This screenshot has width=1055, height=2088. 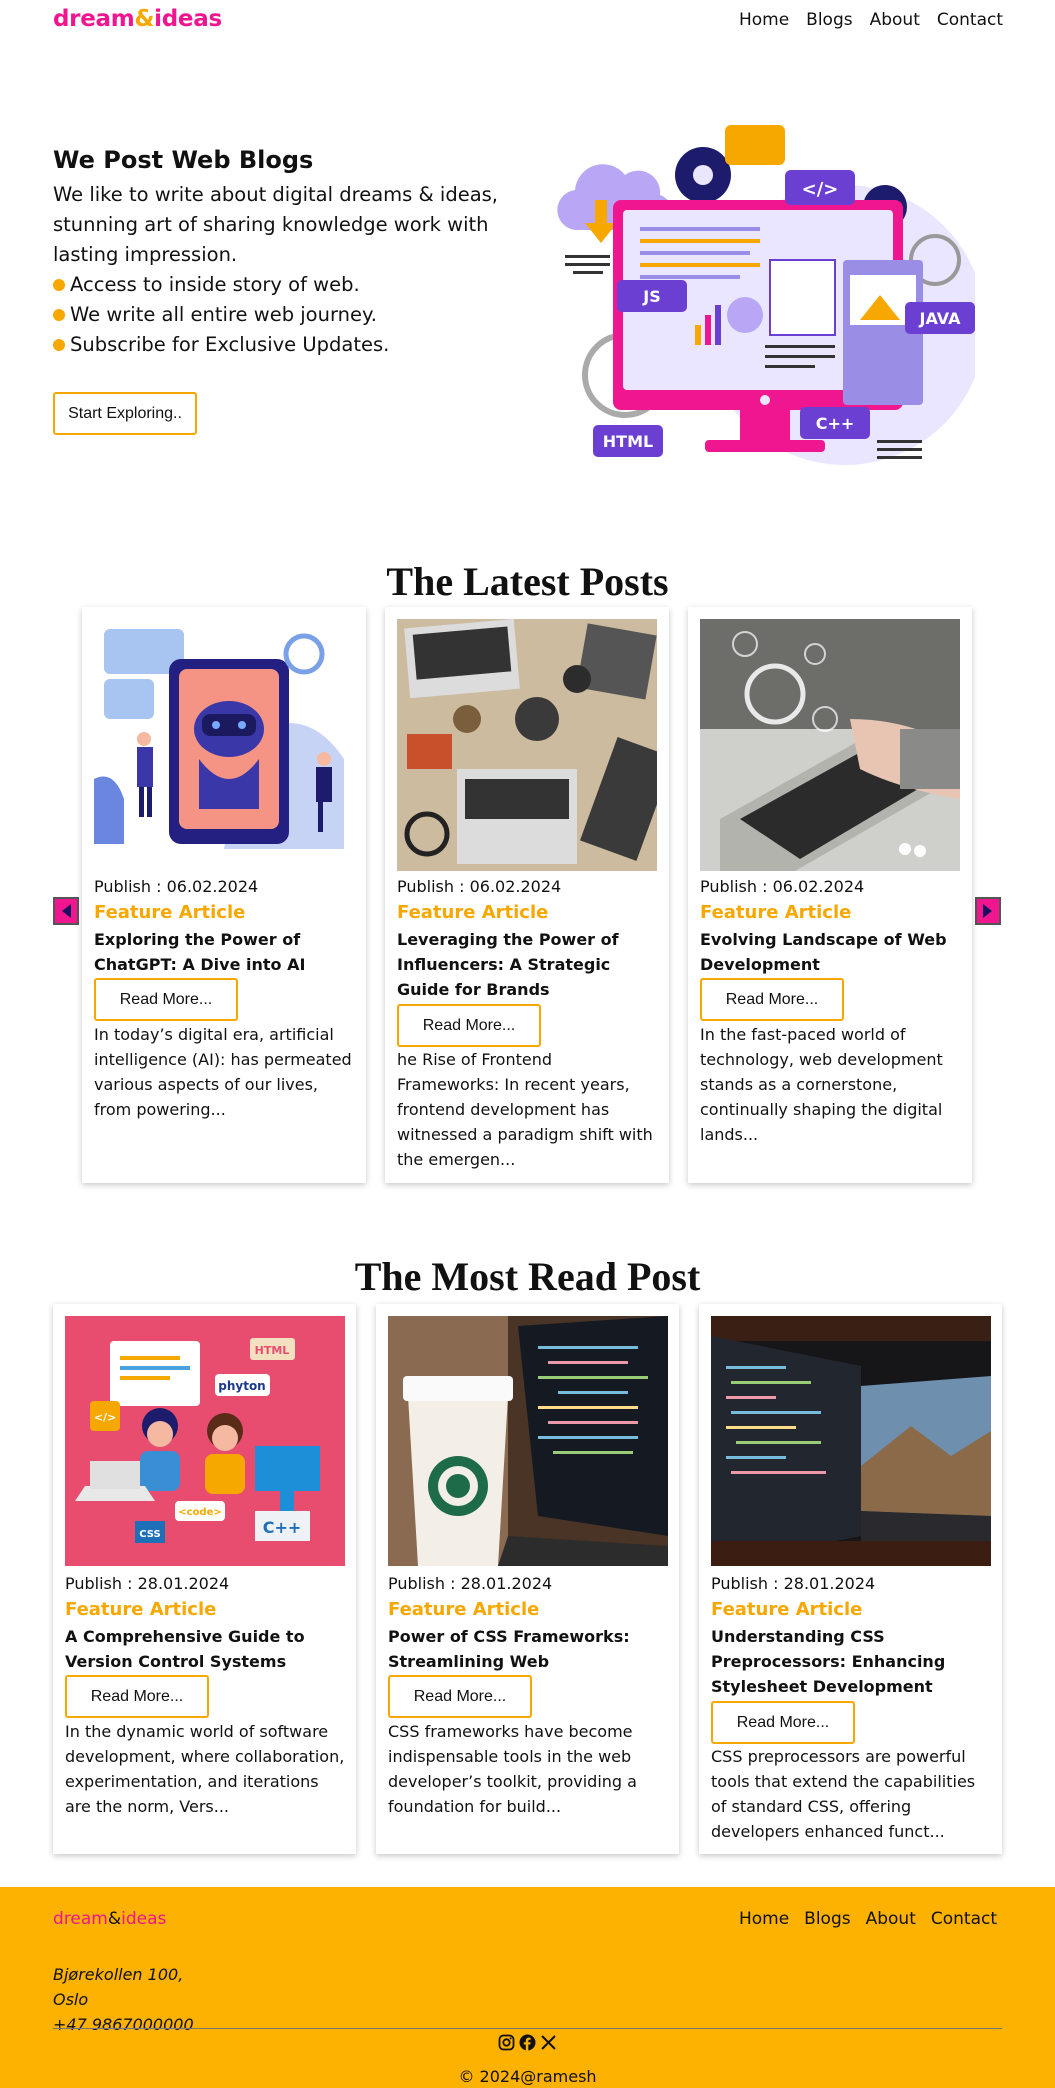 What do you see at coordinates (200, 1512) in the screenshot?
I see `code-tag-label: <code>` at bounding box center [200, 1512].